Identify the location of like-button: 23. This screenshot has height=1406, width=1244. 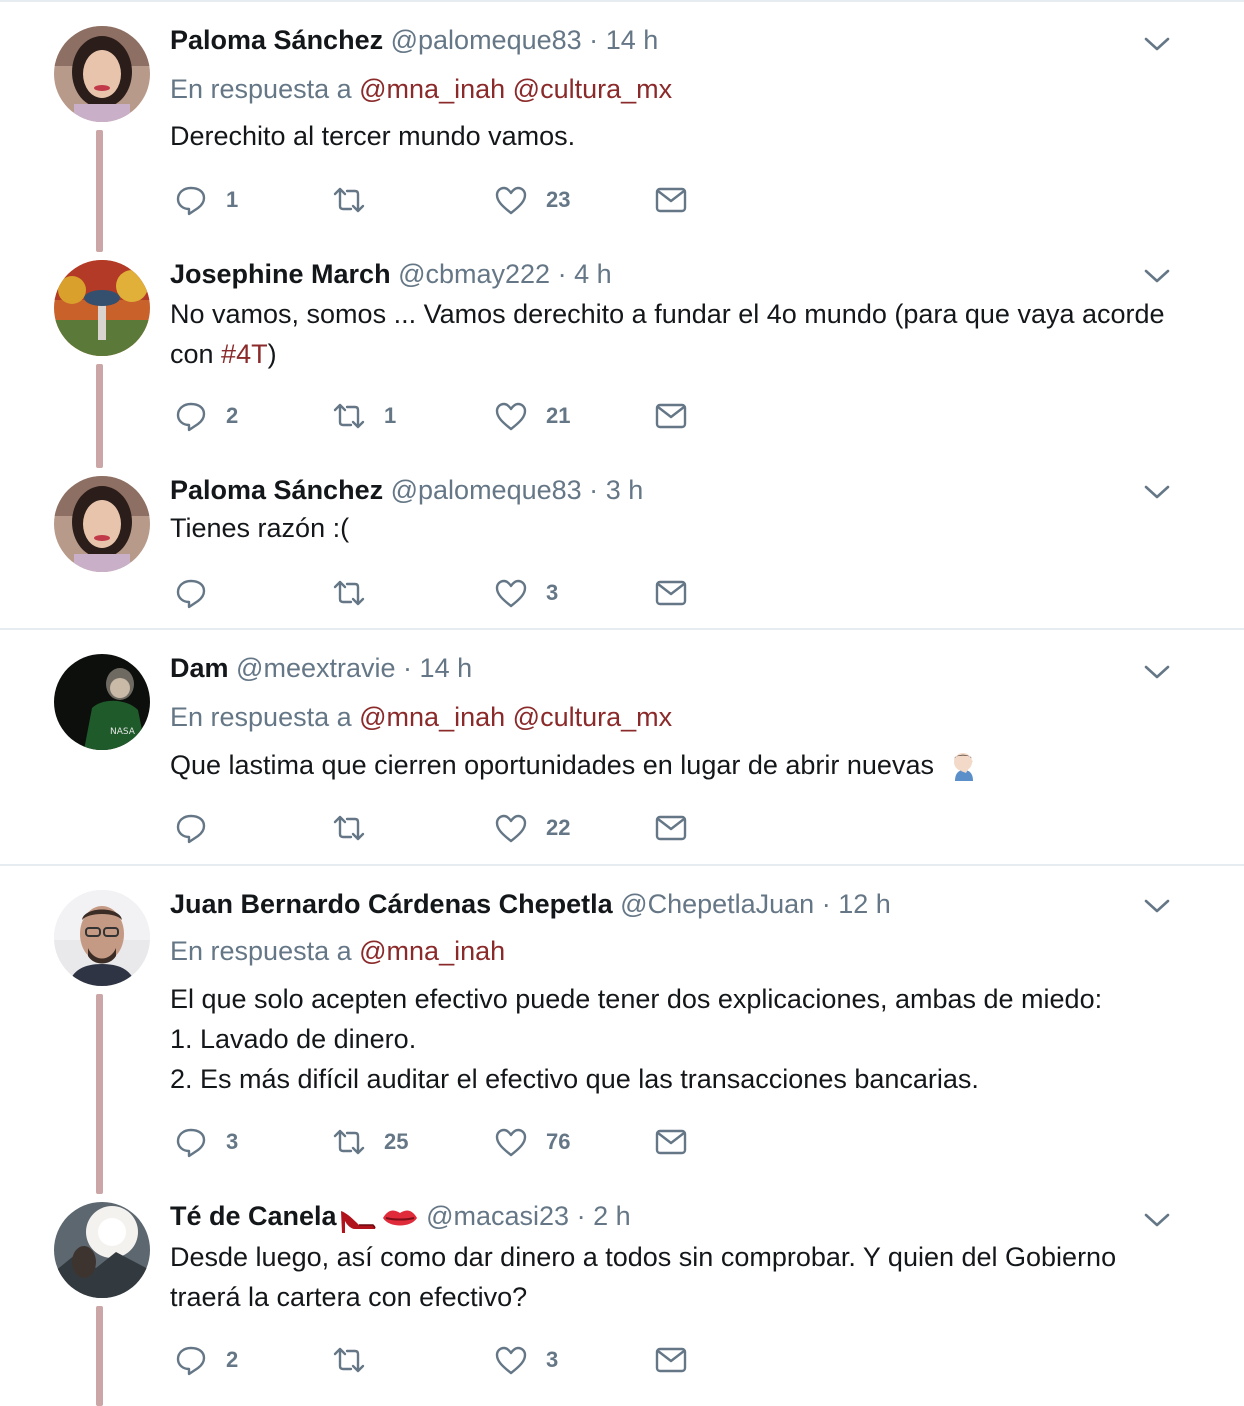
(532, 200).